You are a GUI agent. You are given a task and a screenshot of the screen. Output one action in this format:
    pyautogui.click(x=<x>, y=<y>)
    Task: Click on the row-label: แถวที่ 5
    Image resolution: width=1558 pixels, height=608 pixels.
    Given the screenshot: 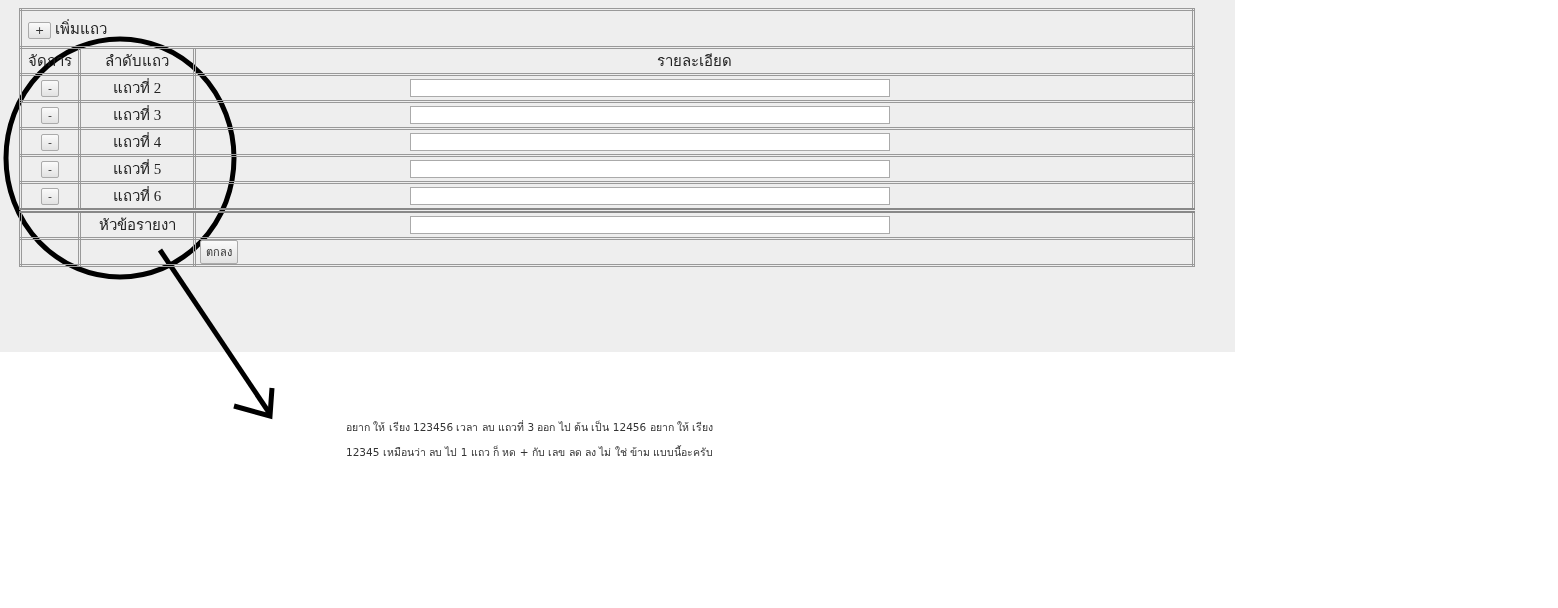 What is the action you would take?
    pyautogui.click(x=137, y=169)
    